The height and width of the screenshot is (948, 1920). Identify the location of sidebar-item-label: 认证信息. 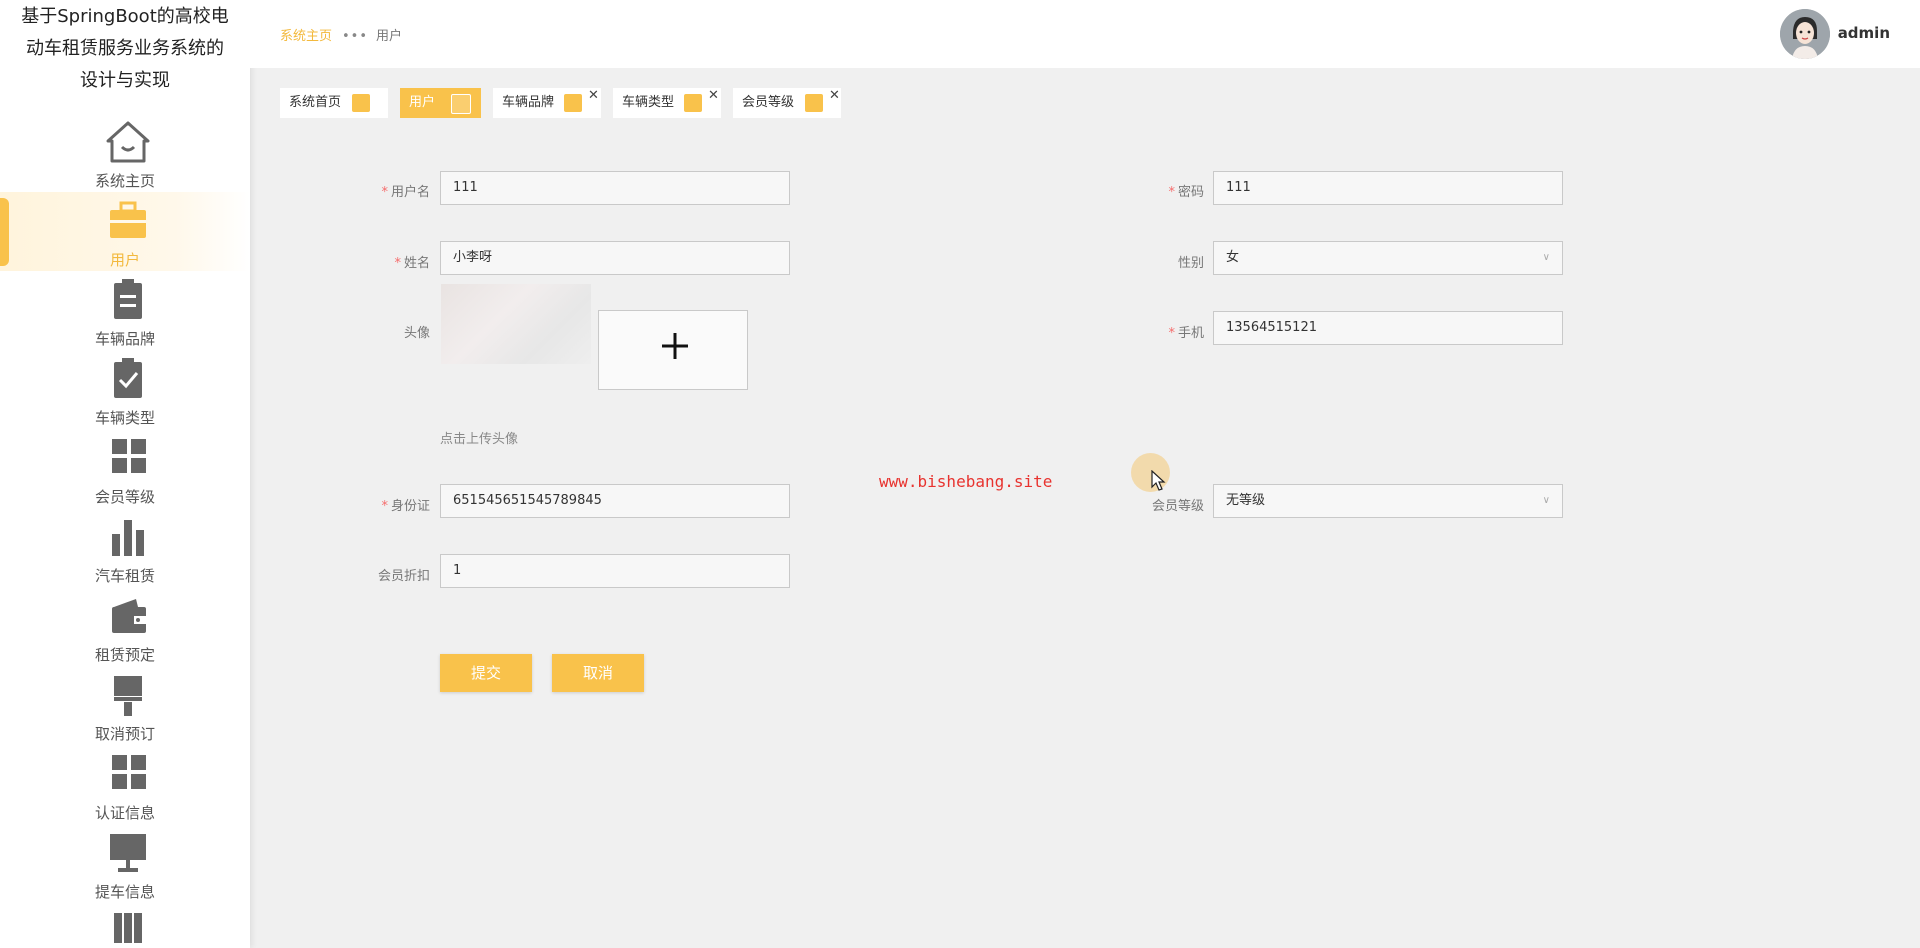
(124, 813).